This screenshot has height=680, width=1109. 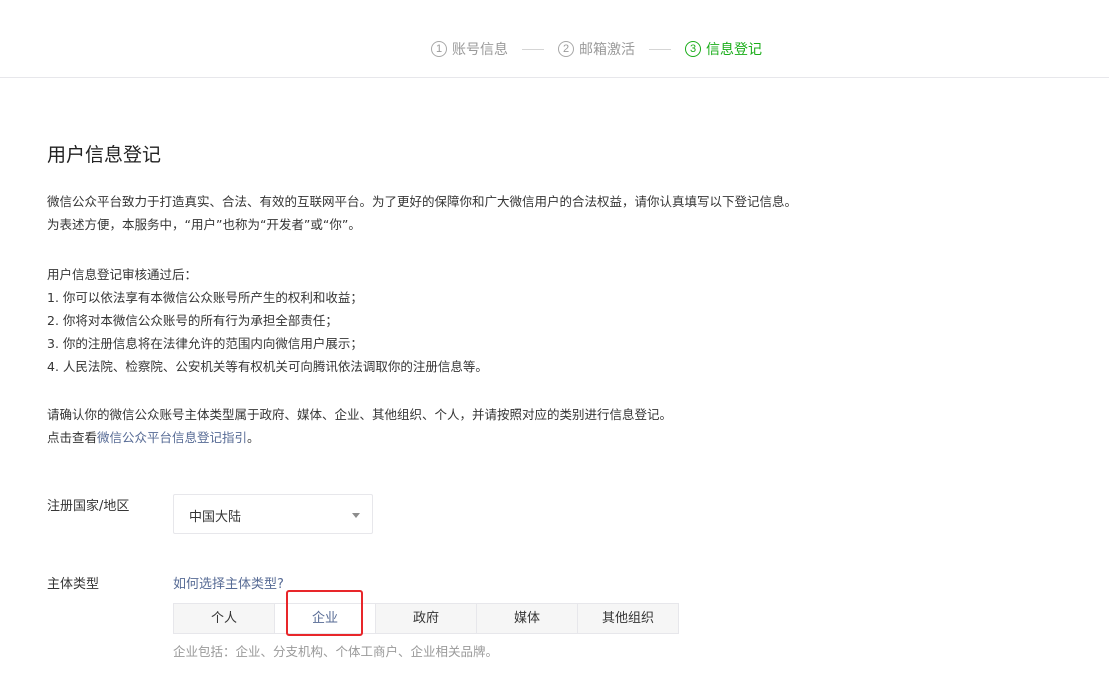 I want to click on step-label: 账号信息, so click(x=480, y=50).